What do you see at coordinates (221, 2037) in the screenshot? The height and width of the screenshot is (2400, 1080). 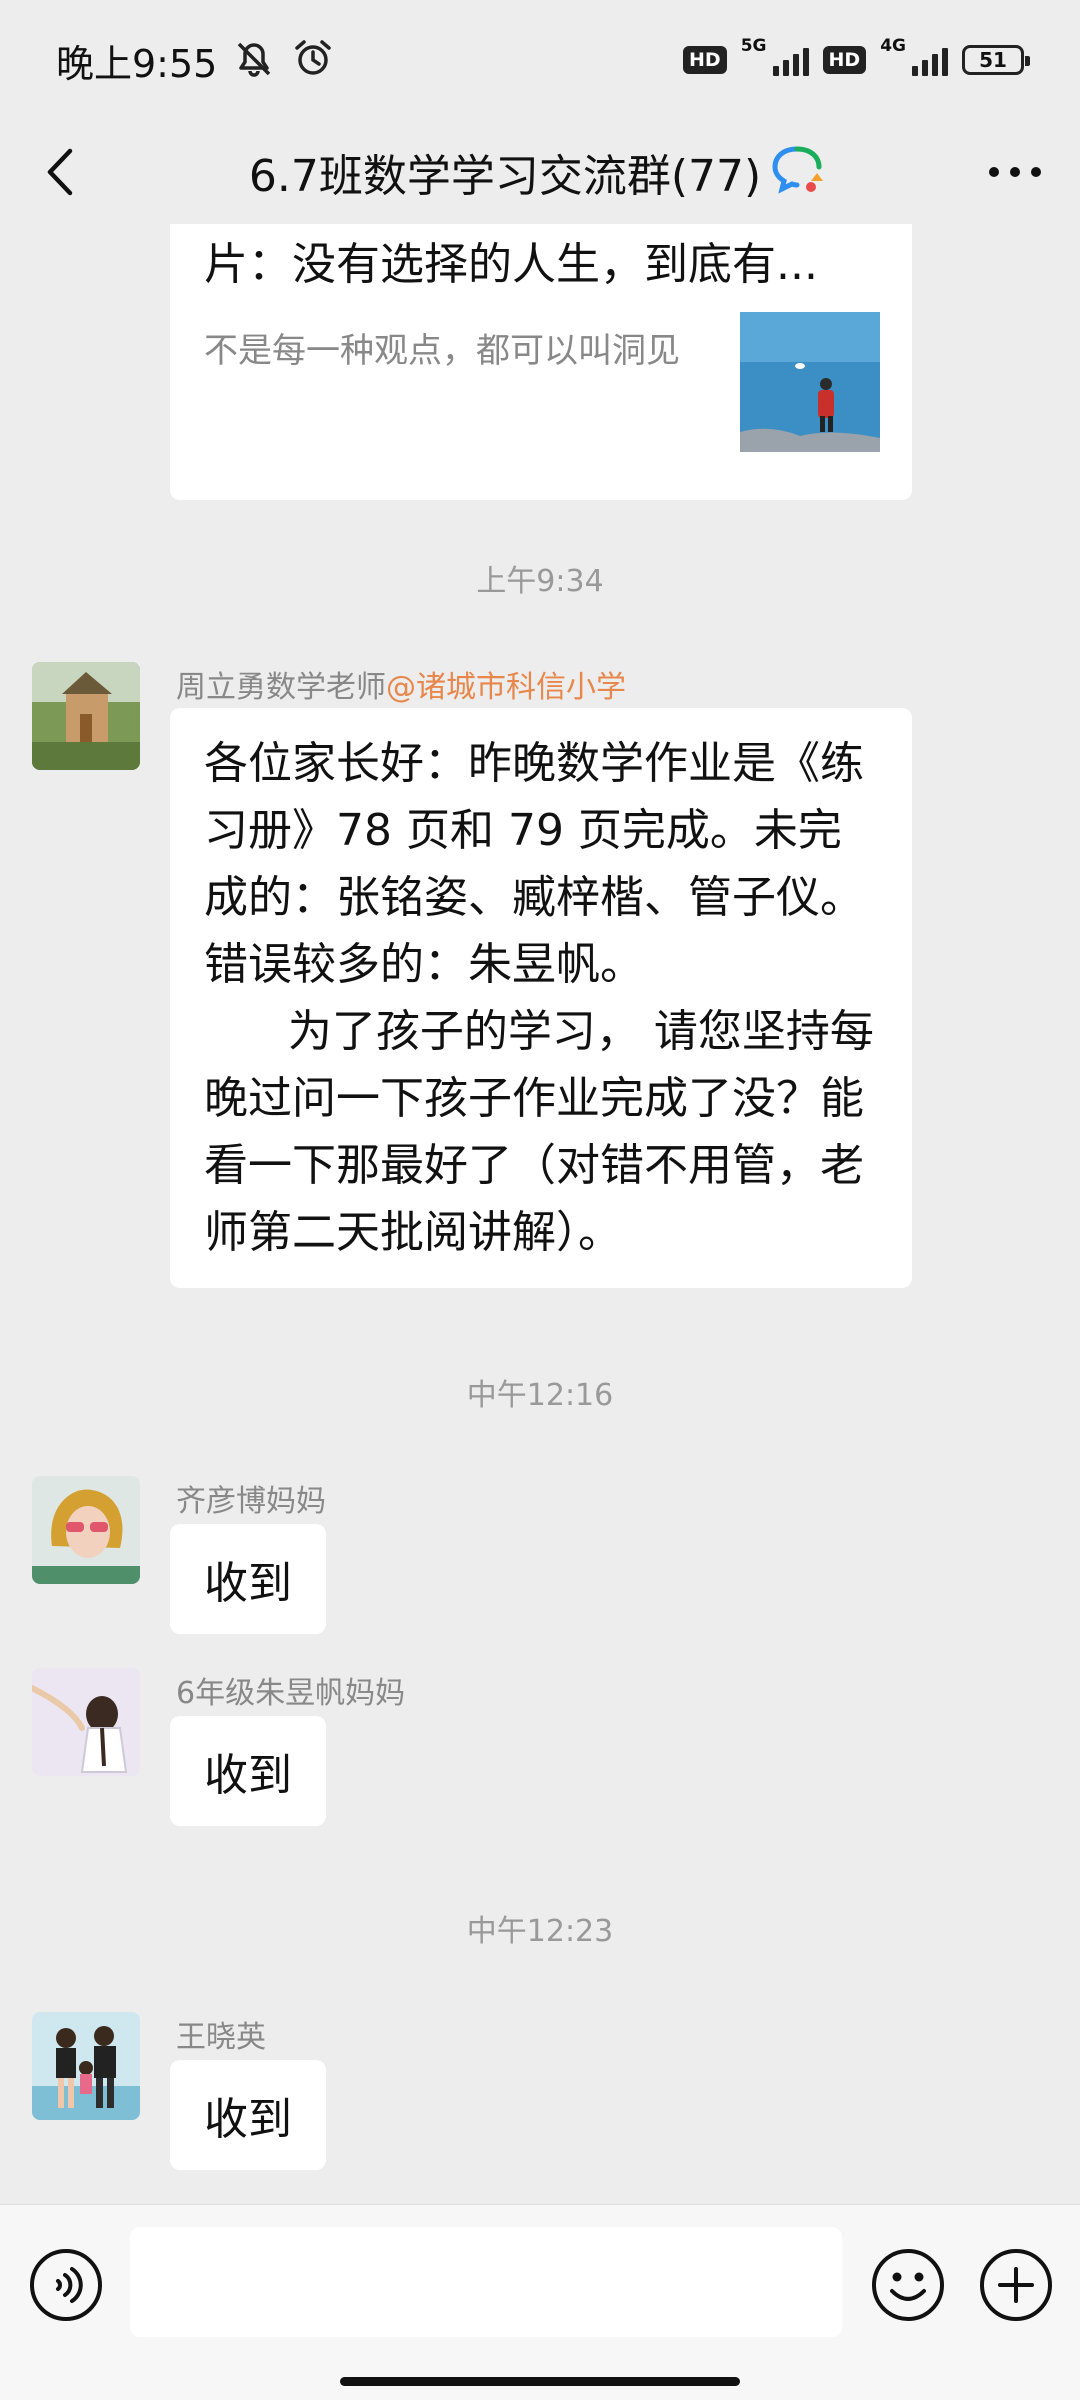 I see `sender-name: 王晓英` at bounding box center [221, 2037].